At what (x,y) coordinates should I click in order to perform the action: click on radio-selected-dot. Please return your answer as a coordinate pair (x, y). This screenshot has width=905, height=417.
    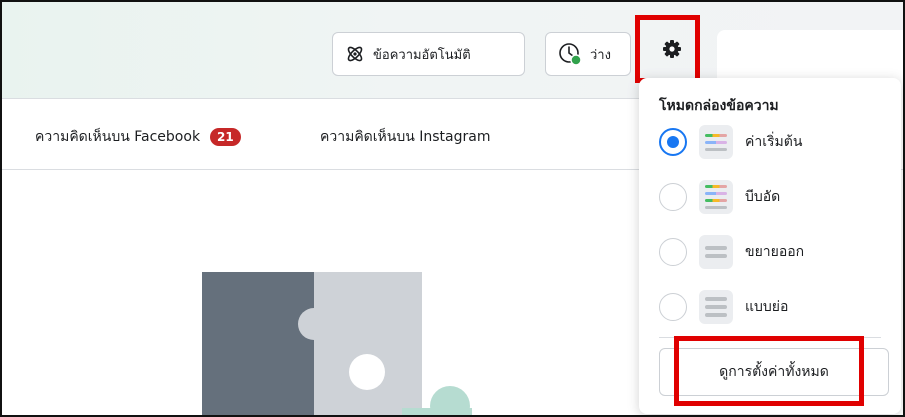
    Looking at the image, I should click on (673, 142).